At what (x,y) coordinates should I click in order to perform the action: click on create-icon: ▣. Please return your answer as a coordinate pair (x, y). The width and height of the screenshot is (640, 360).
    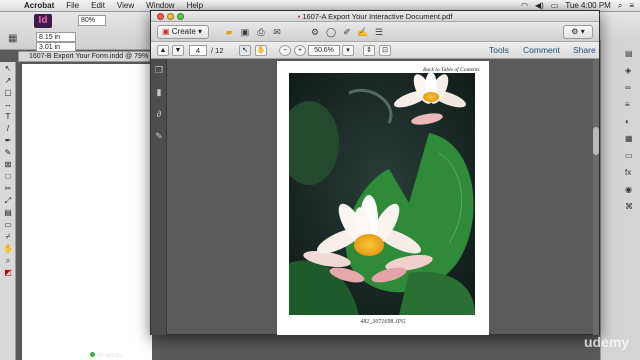
    Looking at the image, I should click on (167, 31).